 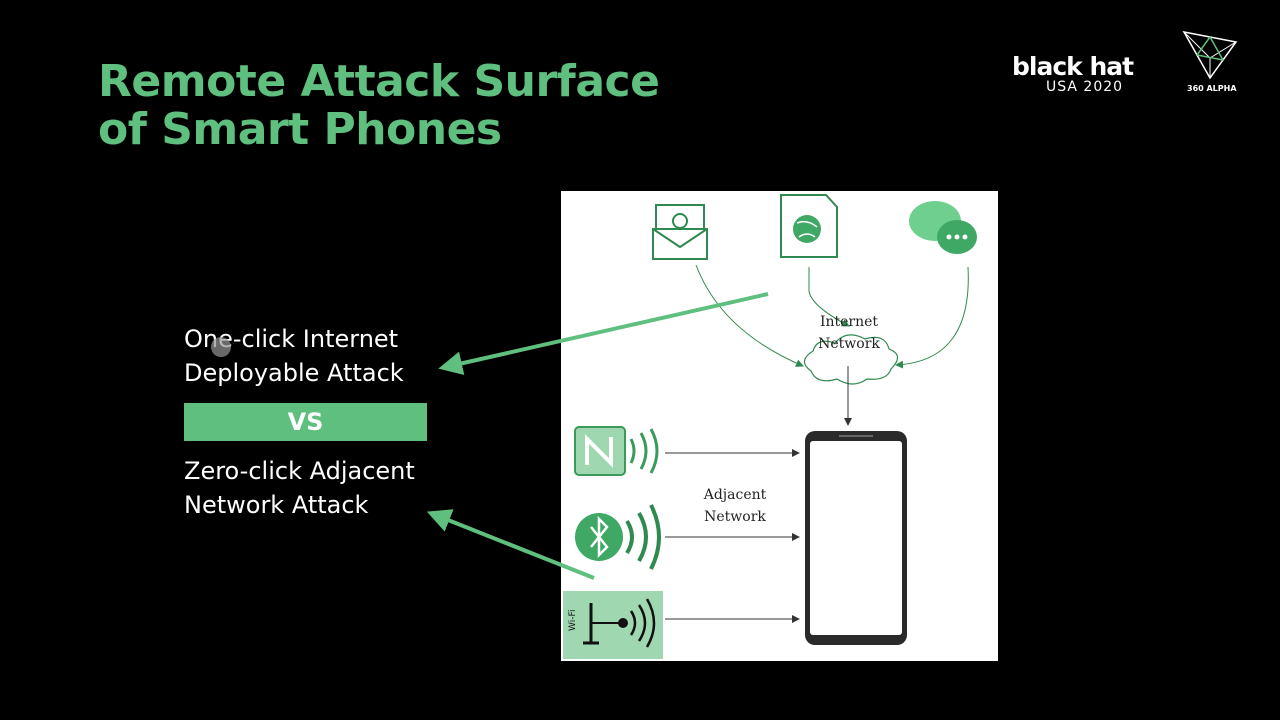 What do you see at coordinates (597, 436) in the screenshot?
I see `callout-arrows` at bounding box center [597, 436].